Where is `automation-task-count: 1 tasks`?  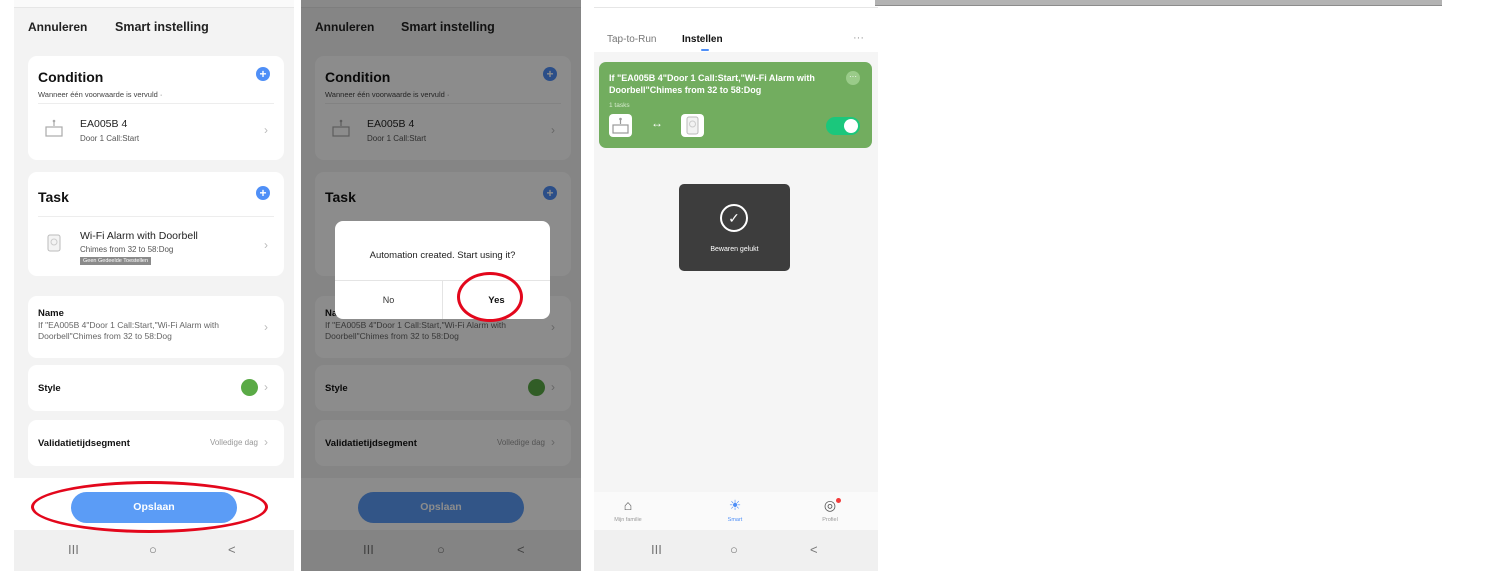
automation-task-count: 1 tasks is located at coordinates (619, 105).